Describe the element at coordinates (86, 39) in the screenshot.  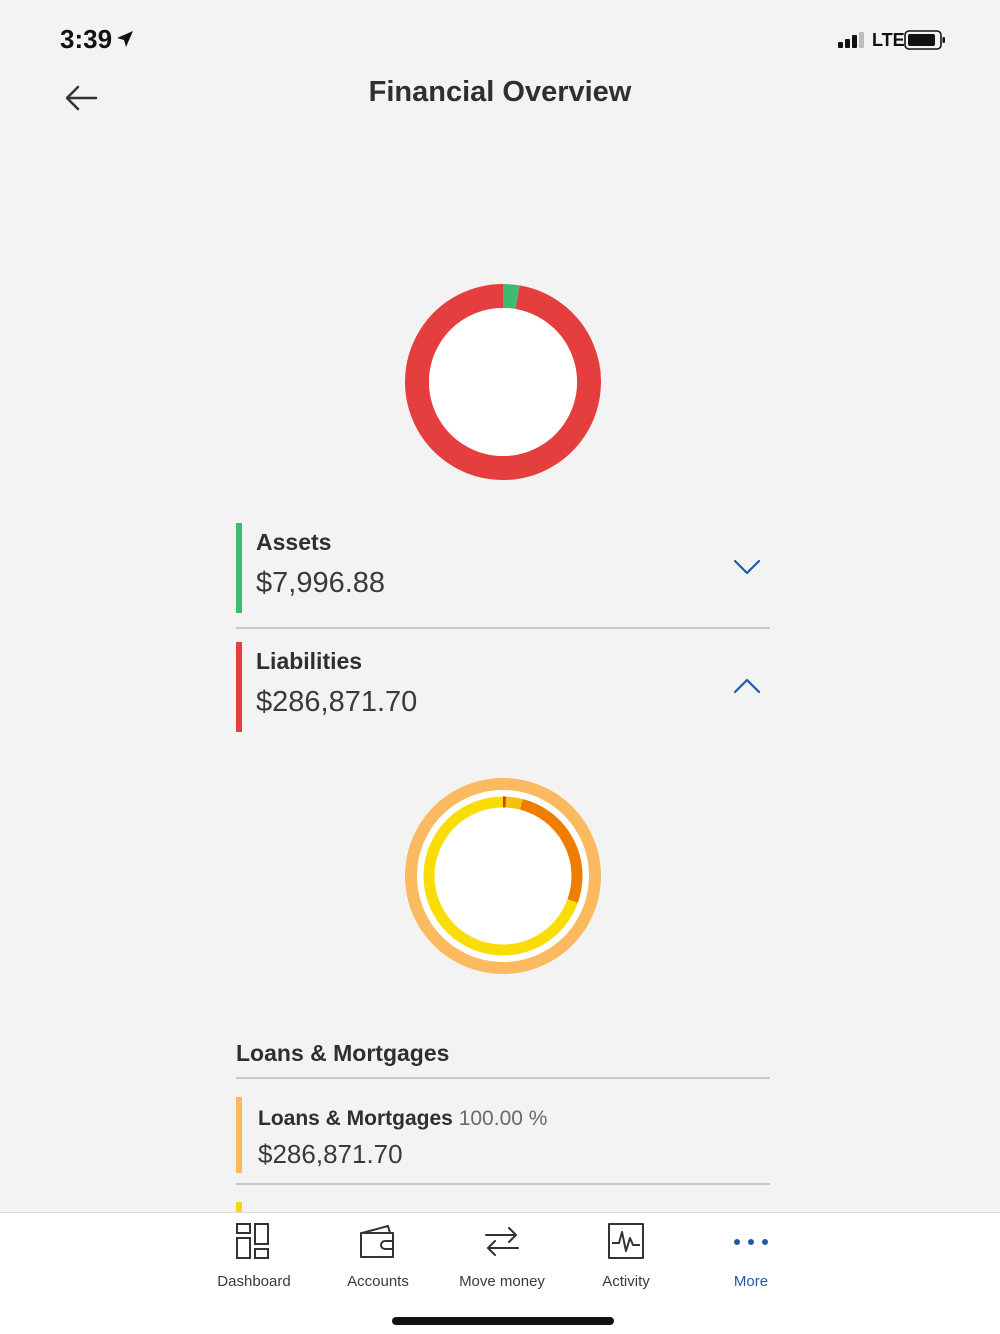
I see `status-time: 3:39` at that location.